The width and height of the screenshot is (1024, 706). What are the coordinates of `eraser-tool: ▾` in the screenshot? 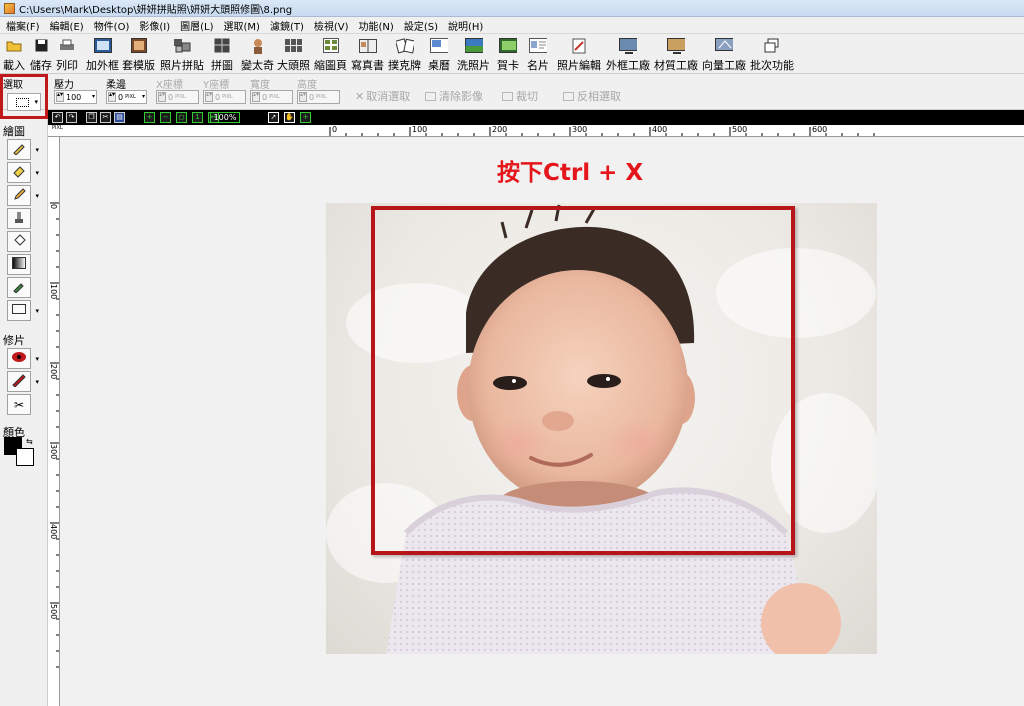 It's located at (23, 172).